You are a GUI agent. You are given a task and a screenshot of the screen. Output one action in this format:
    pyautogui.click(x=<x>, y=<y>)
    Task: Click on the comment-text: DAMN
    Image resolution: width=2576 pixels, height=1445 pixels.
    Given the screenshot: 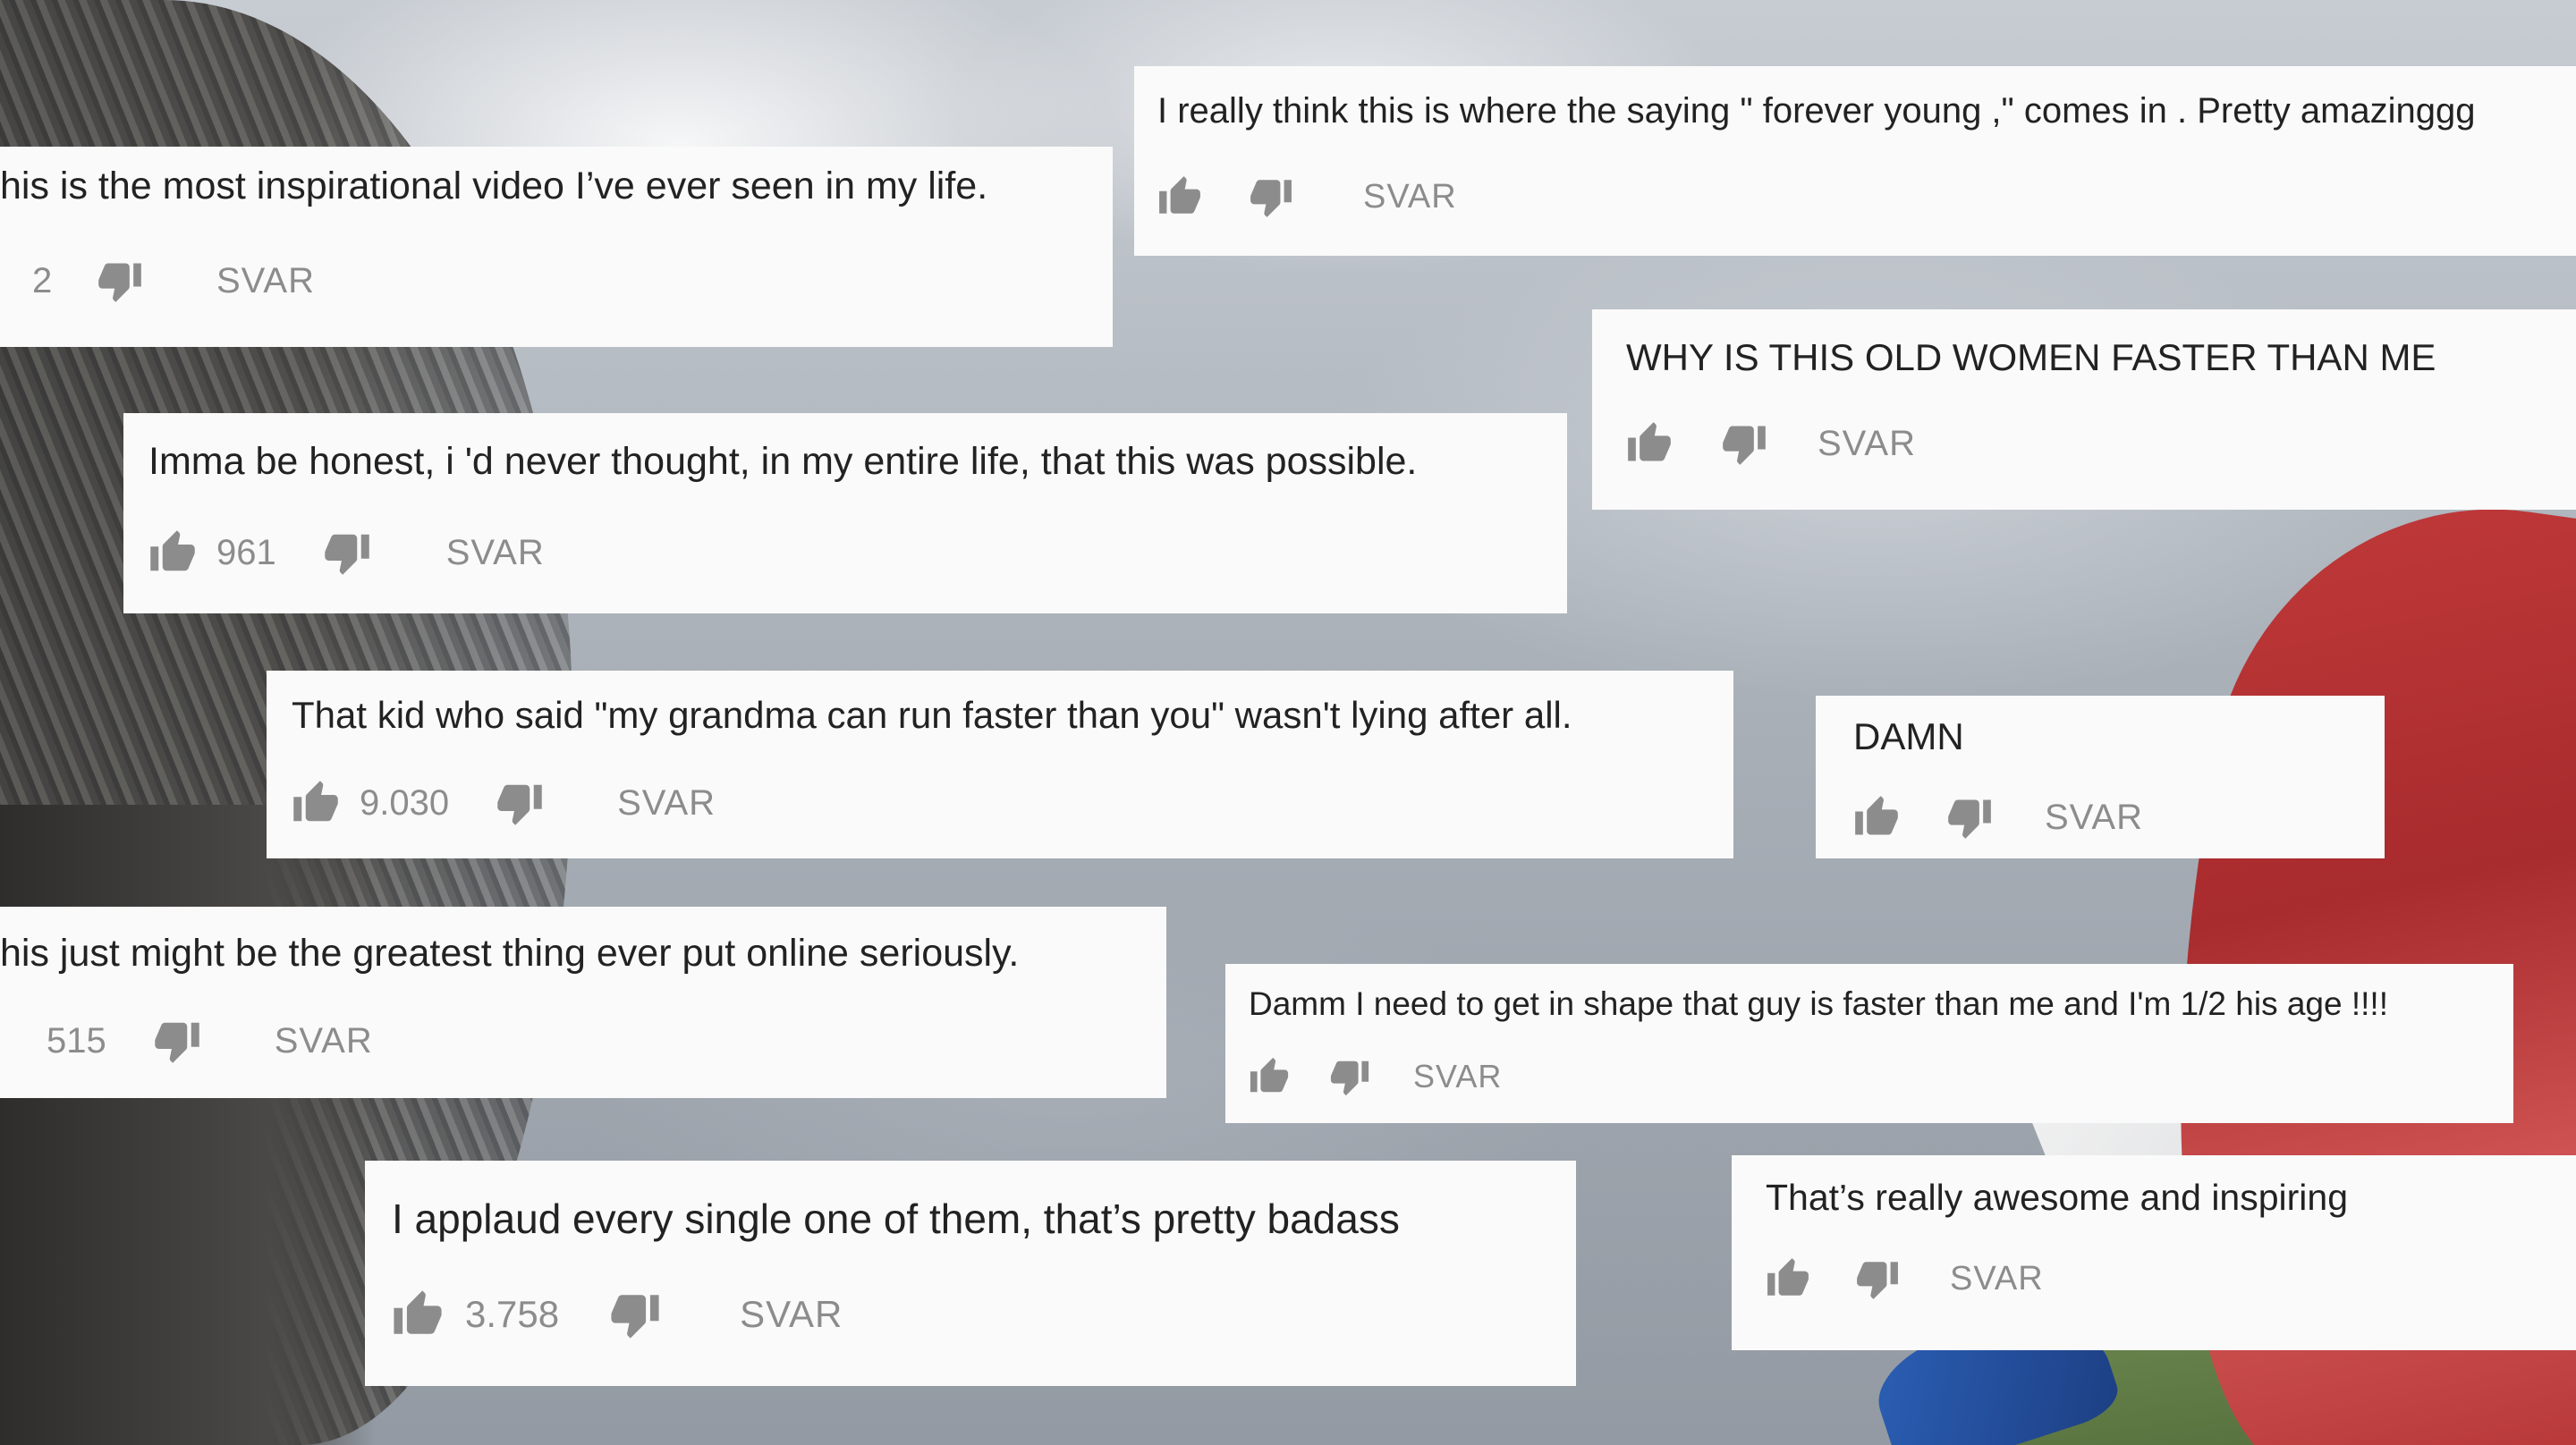 What is the action you would take?
    pyautogui.click(x=1908, y=736)
    